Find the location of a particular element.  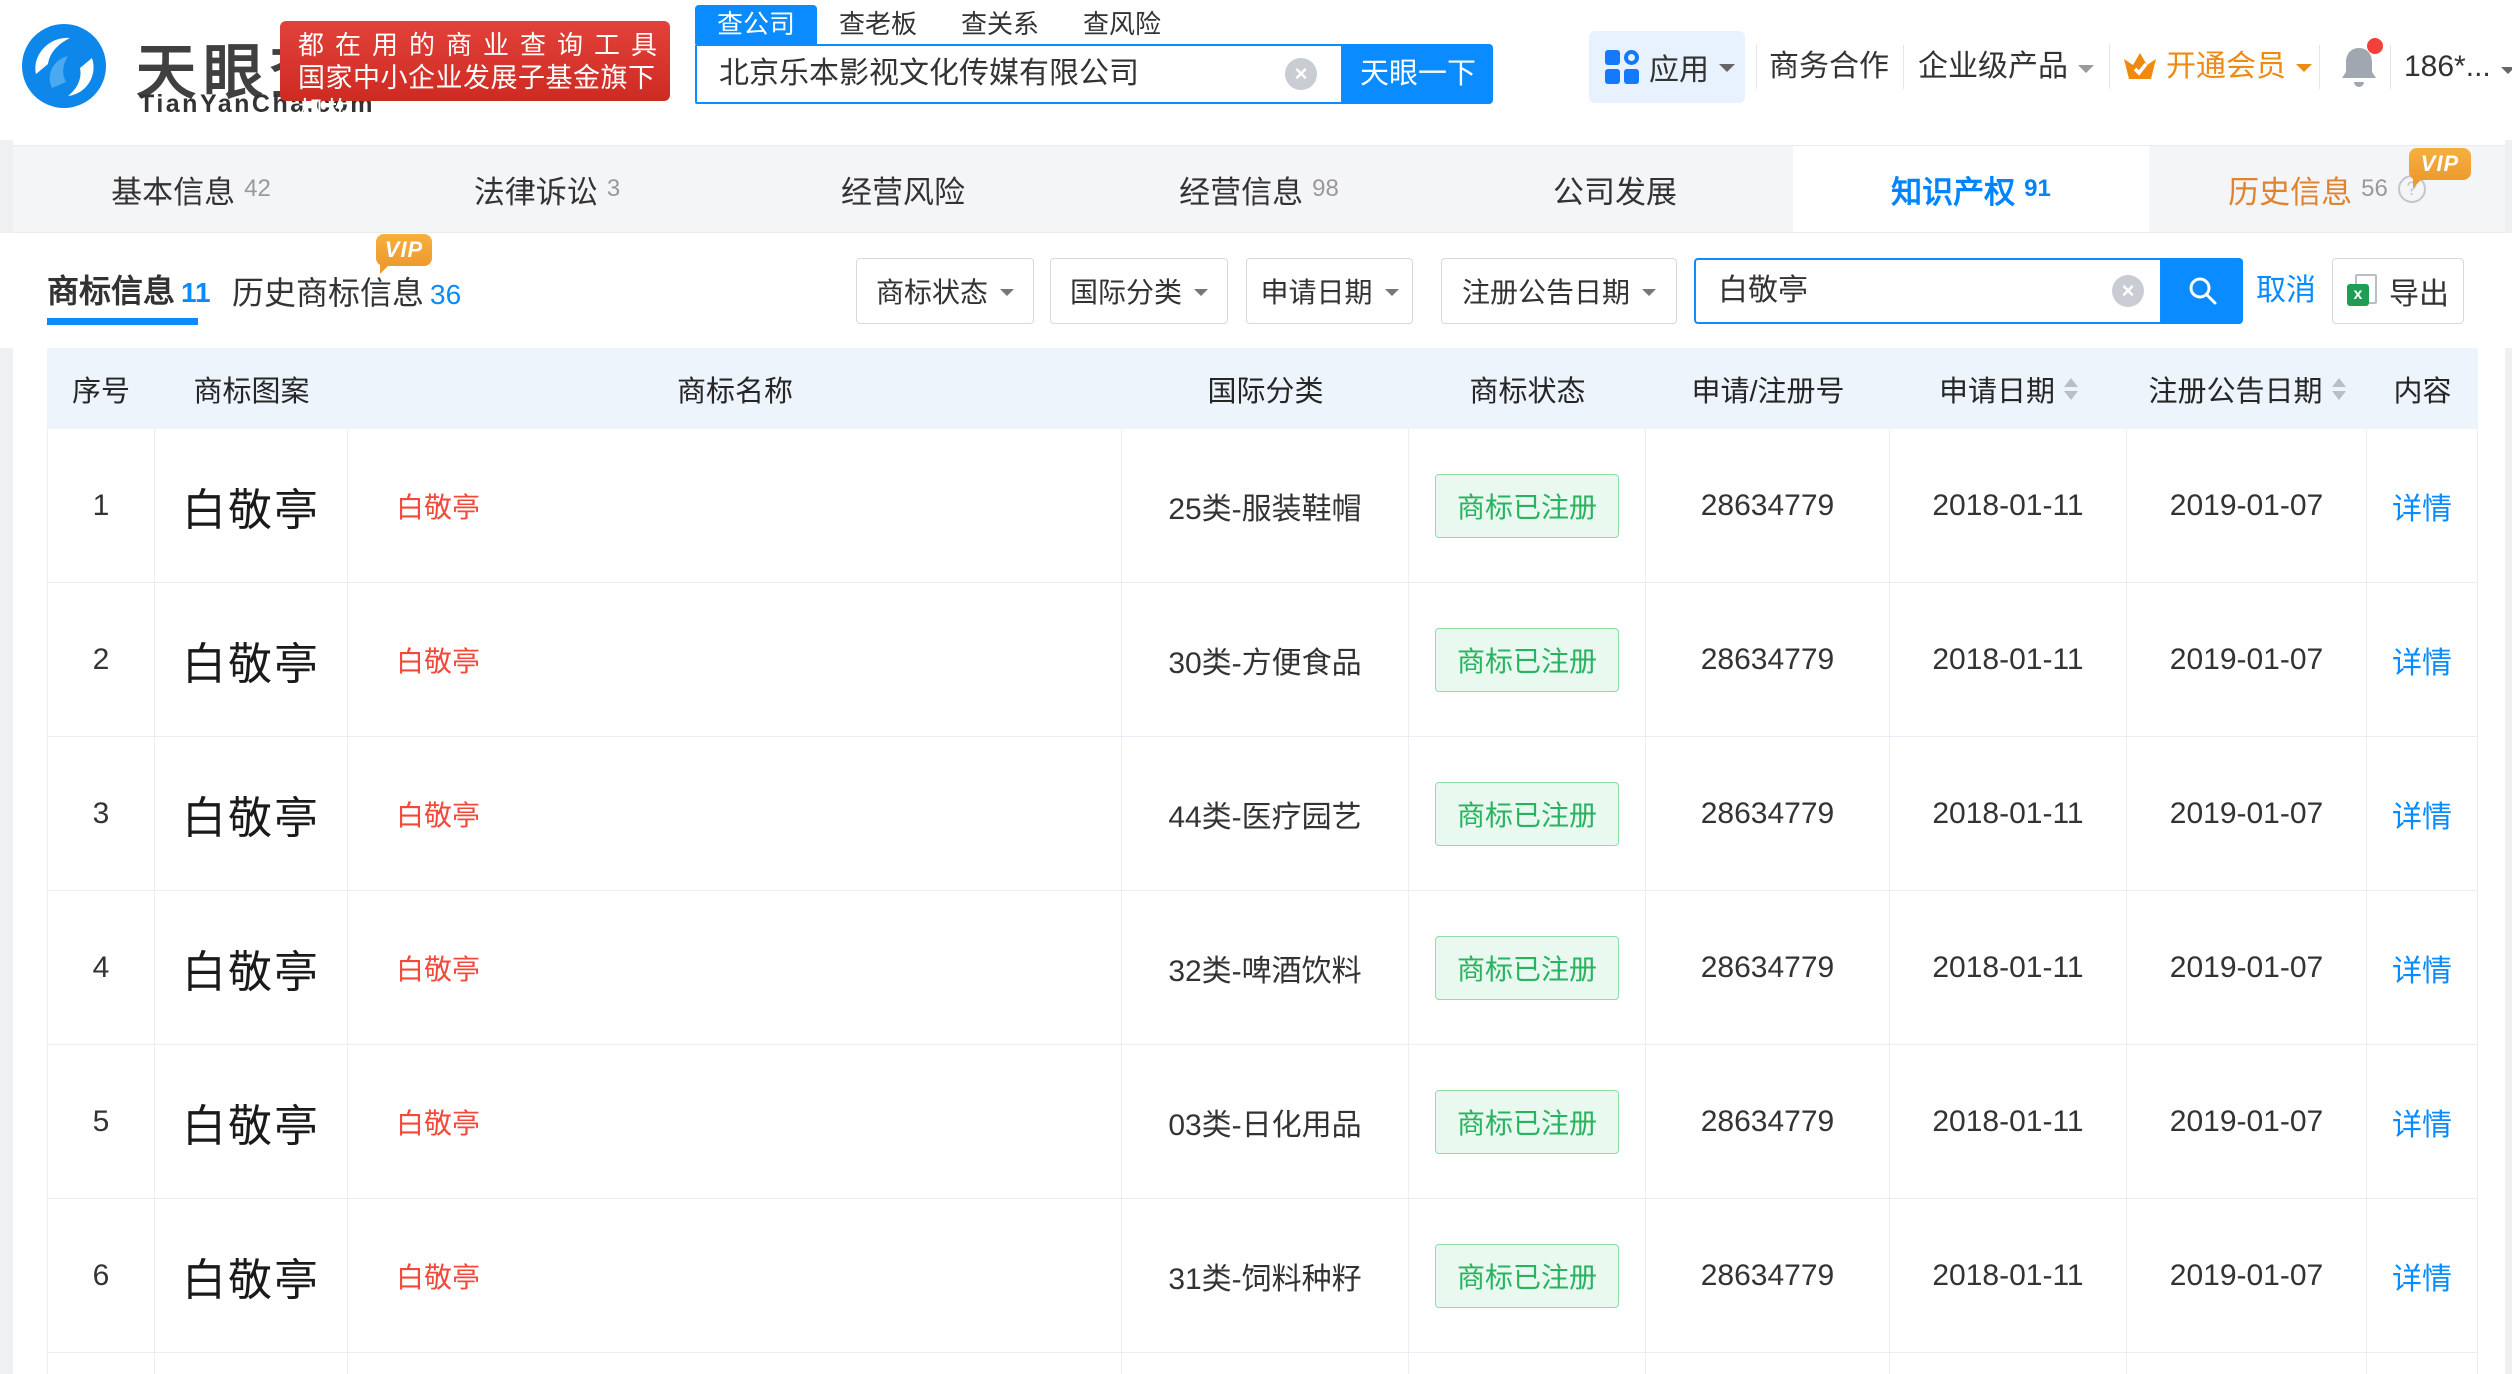

search-tab-risk: 查风险 is located at coordinates (1122, 24).